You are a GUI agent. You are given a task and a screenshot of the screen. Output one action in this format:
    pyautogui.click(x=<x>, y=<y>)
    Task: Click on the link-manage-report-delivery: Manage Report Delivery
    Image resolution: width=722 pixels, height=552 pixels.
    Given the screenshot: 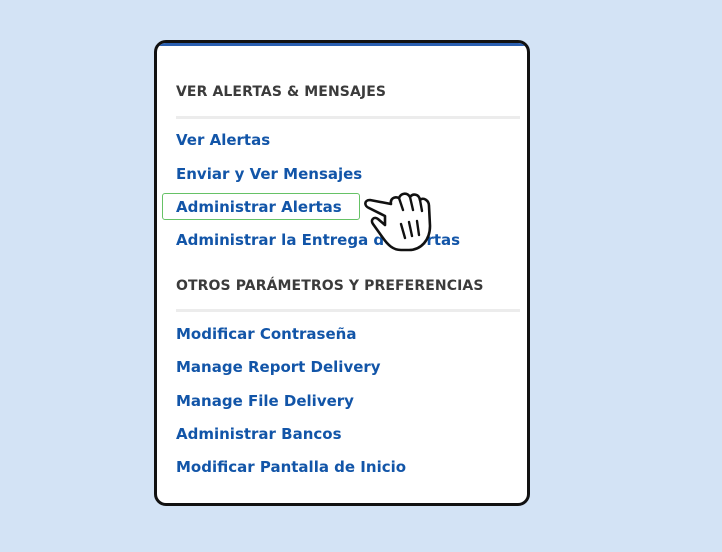 What is the action you would take?
    pyautogui.click(x=278, y=367)
    